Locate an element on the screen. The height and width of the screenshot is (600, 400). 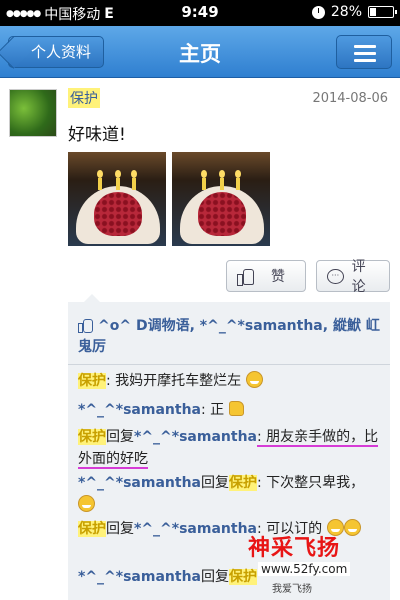
likes-text: ^o^ D调物语, *^_^*samantha, 縱鮲 屸鬼厉 is located at coordinates (229, 336).